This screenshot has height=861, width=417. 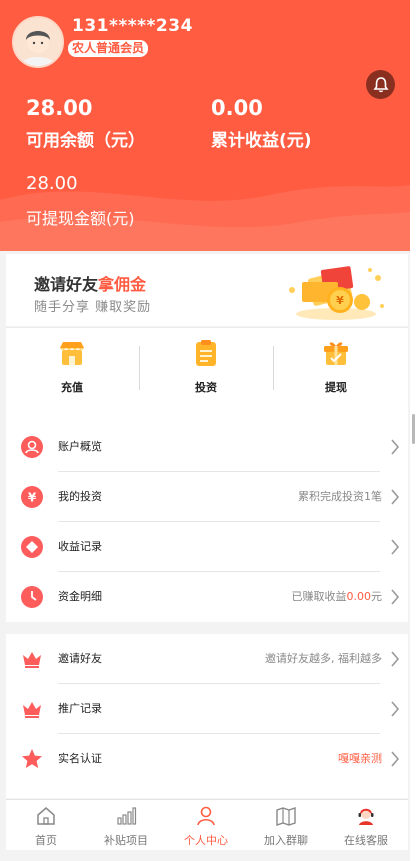 I want to click on avatar, so click(x=38, y=42).